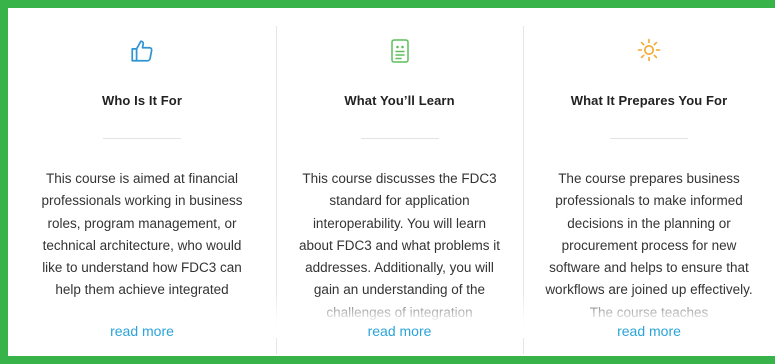 This screenshot has width=775, height=364. What do you see at coordinates (649, 51) in the screenshot?
I see `sun-icon` at bounding box center [649, 51].